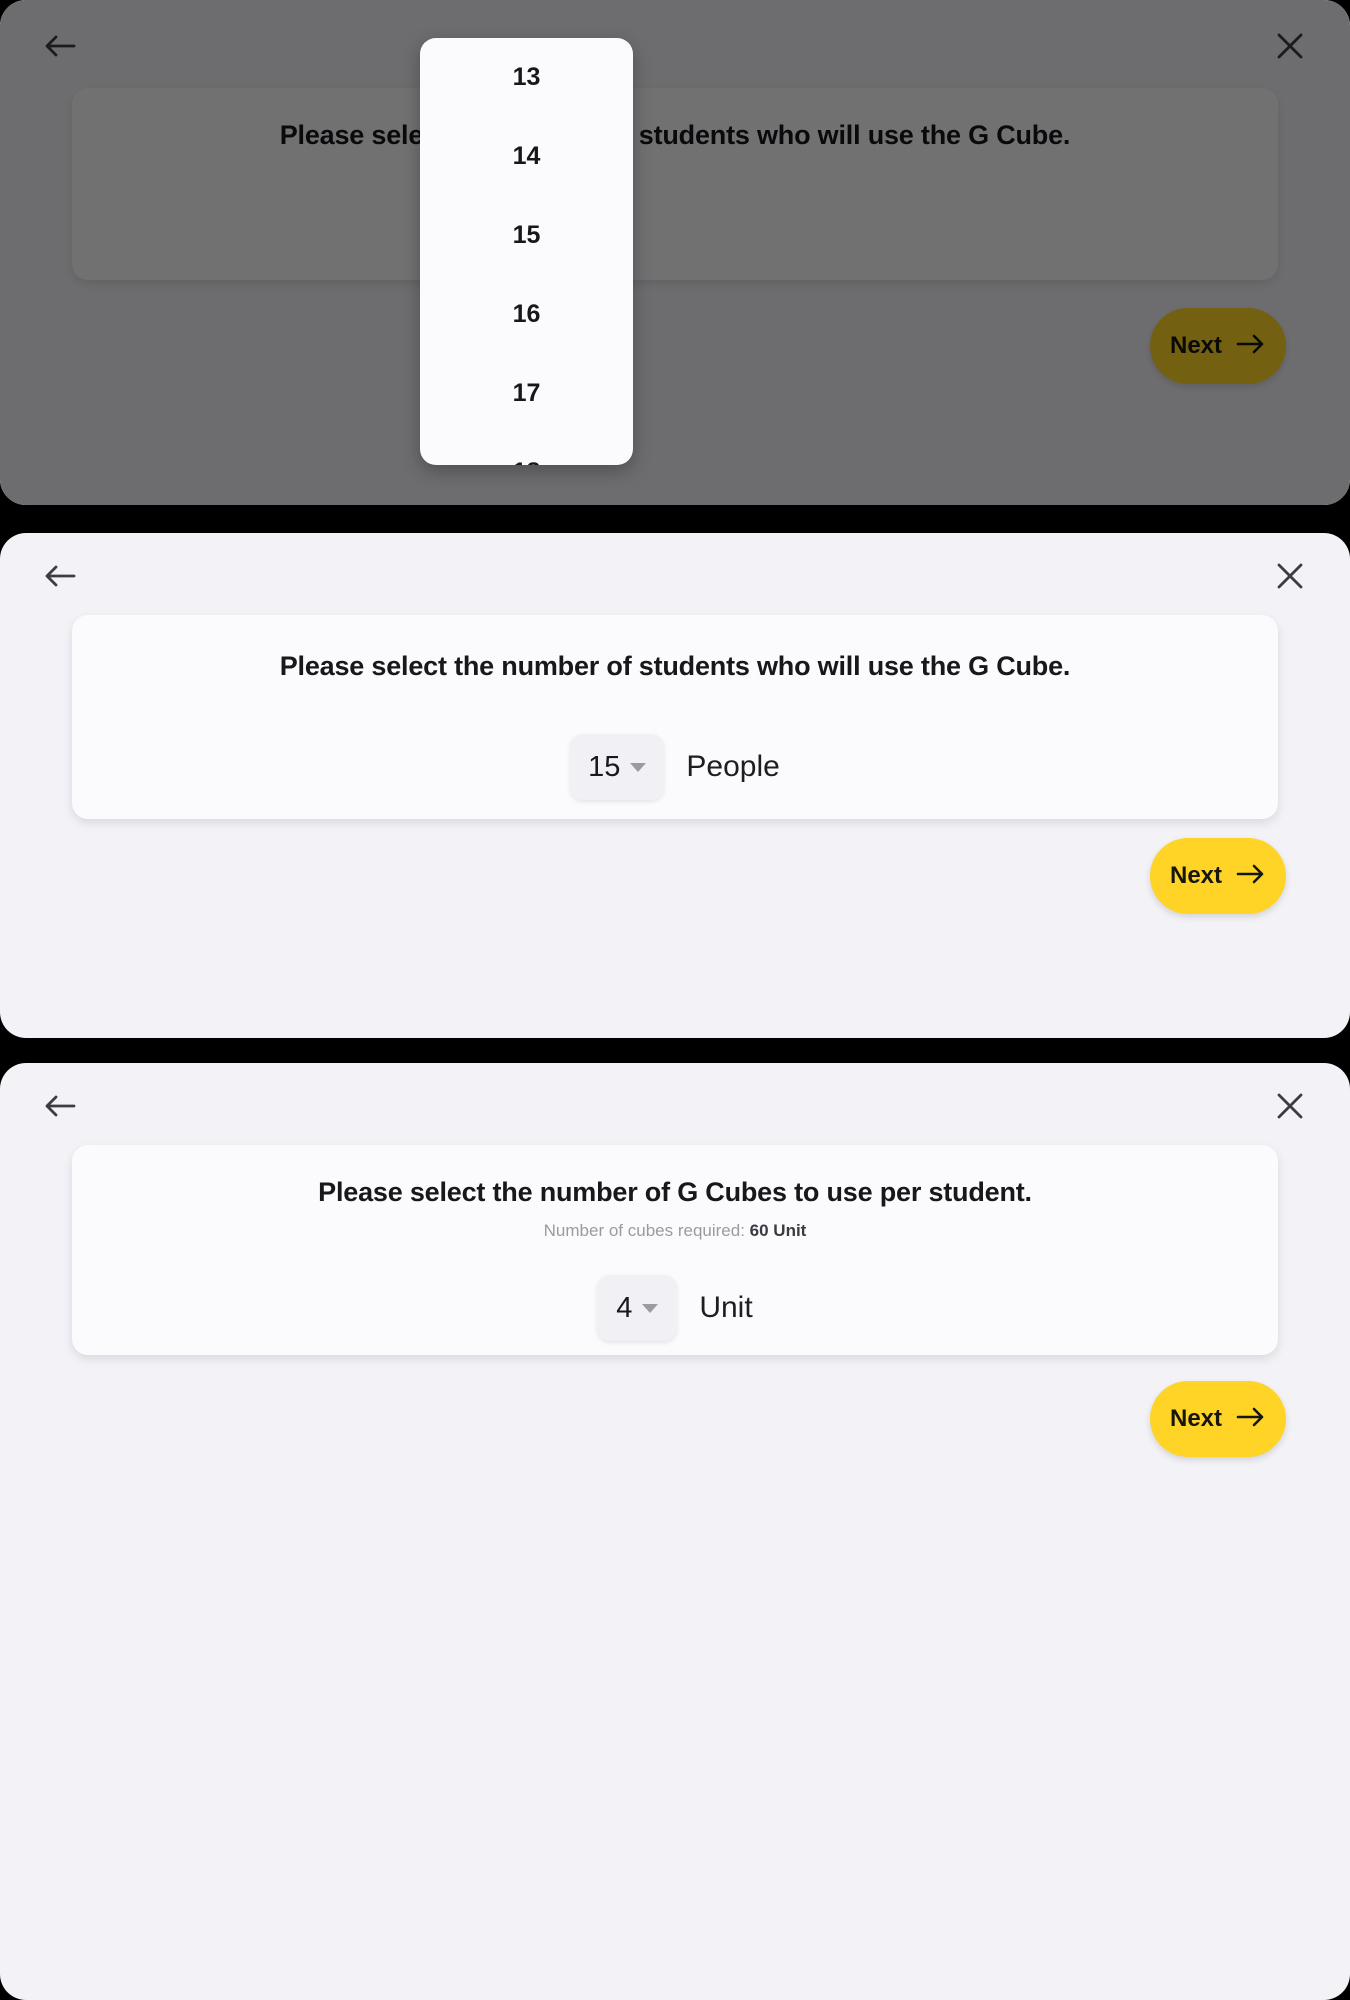 This screenshot has width=1350, height=2000. I want to click on student-count-unit-label: People, so click(733, 766).